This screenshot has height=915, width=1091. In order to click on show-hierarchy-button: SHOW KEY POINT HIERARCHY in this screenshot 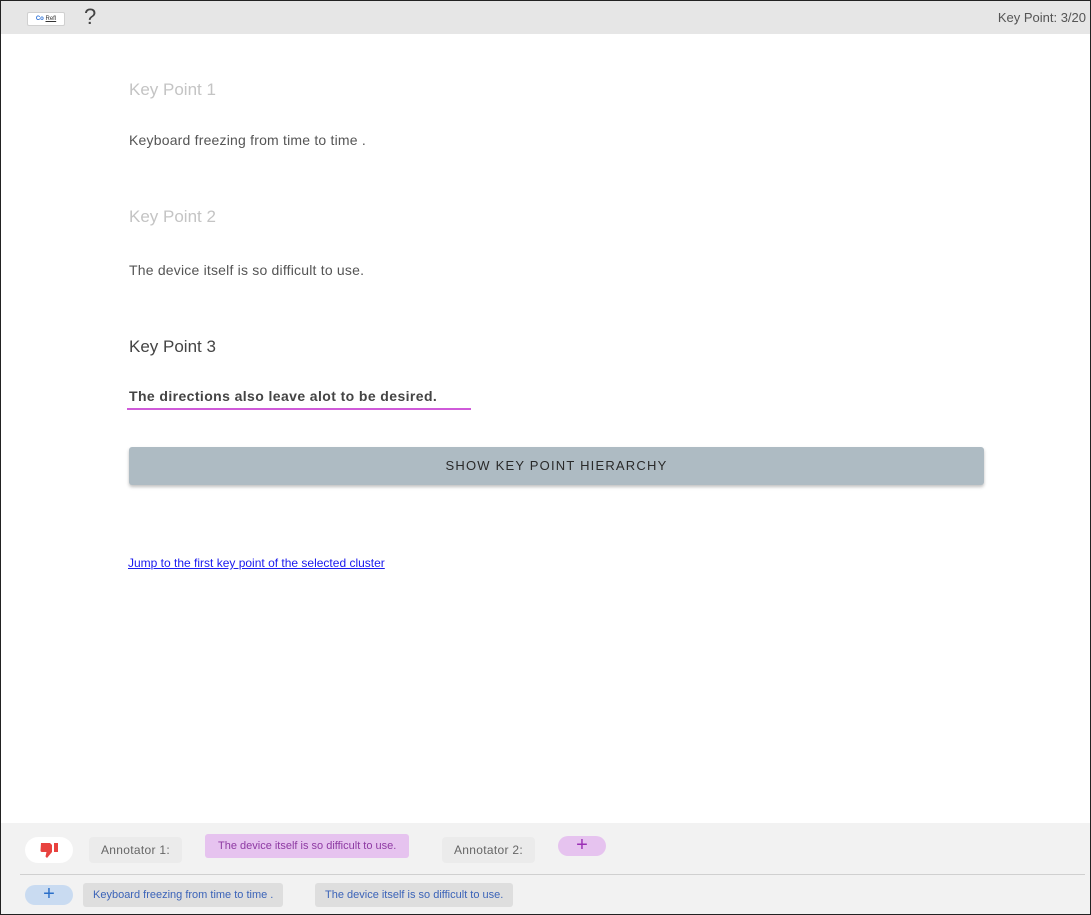, I will do `click(556, 466)`.